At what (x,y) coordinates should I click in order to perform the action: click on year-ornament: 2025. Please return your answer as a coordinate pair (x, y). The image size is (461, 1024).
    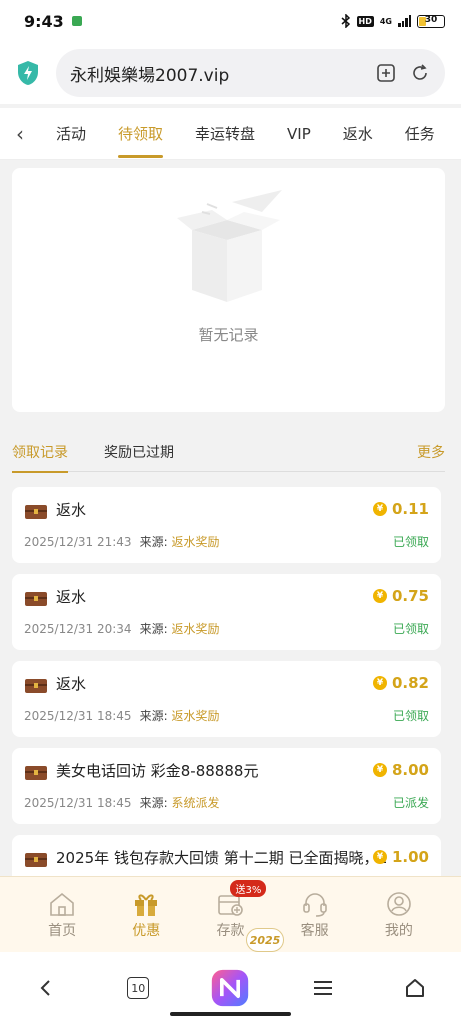
    Looking at the image, I should click on (265, 940).